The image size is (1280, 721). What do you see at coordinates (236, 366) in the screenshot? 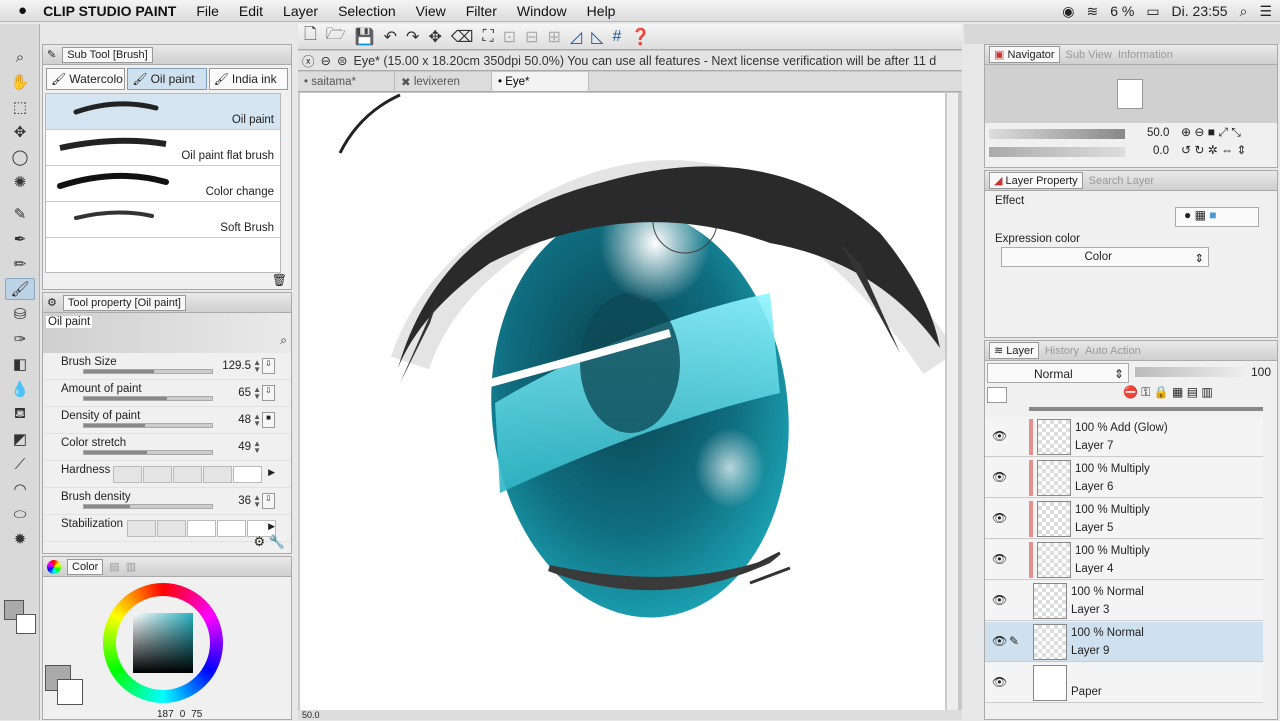
I see `property-value: 129.5` at bounding box center [236, 366].